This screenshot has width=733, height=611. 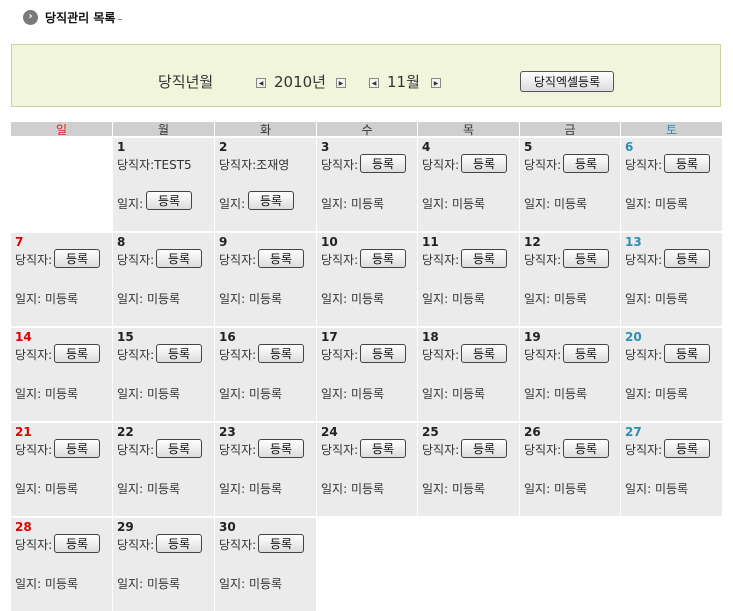 What do you see at coordinates (567, 81) in the screenshot?
I see `excel-upload-button: 당직엑셀등록` at bounding box center [567, 81].